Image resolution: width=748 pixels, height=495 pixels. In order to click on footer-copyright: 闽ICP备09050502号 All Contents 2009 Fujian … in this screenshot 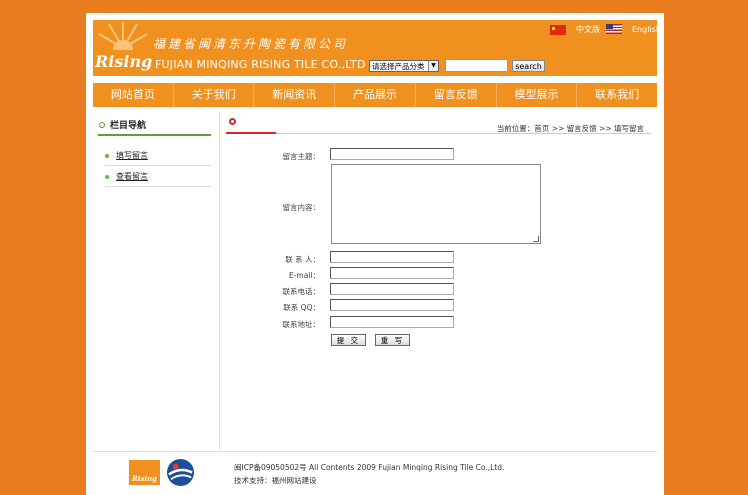, I will do `click(369, 467)`.